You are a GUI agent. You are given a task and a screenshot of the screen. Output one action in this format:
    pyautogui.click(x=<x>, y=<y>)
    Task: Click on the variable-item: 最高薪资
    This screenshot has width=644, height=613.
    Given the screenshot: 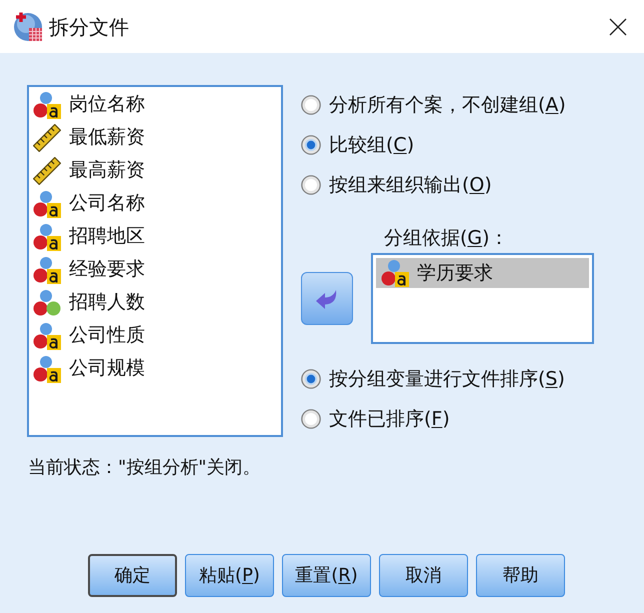 What is the action you would take?
    pyautogui.click(x=89, y=170)
    